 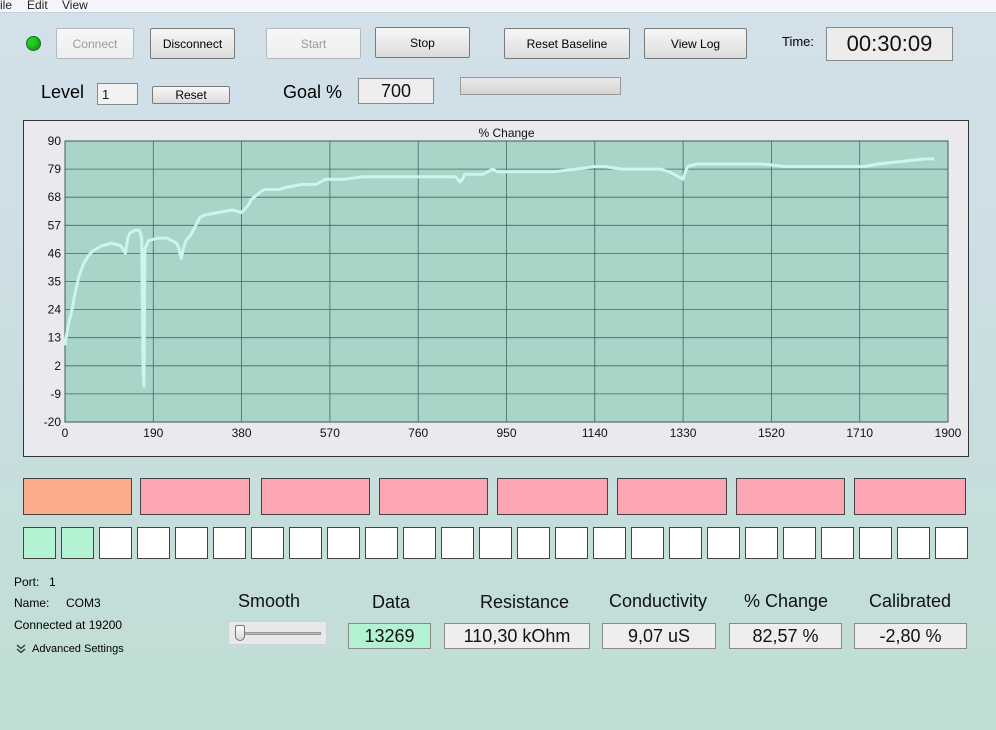 What do you see at coordinates (391, 602) in the screenshot?
I see `data-label: Data` at bounding box center [391, 602].